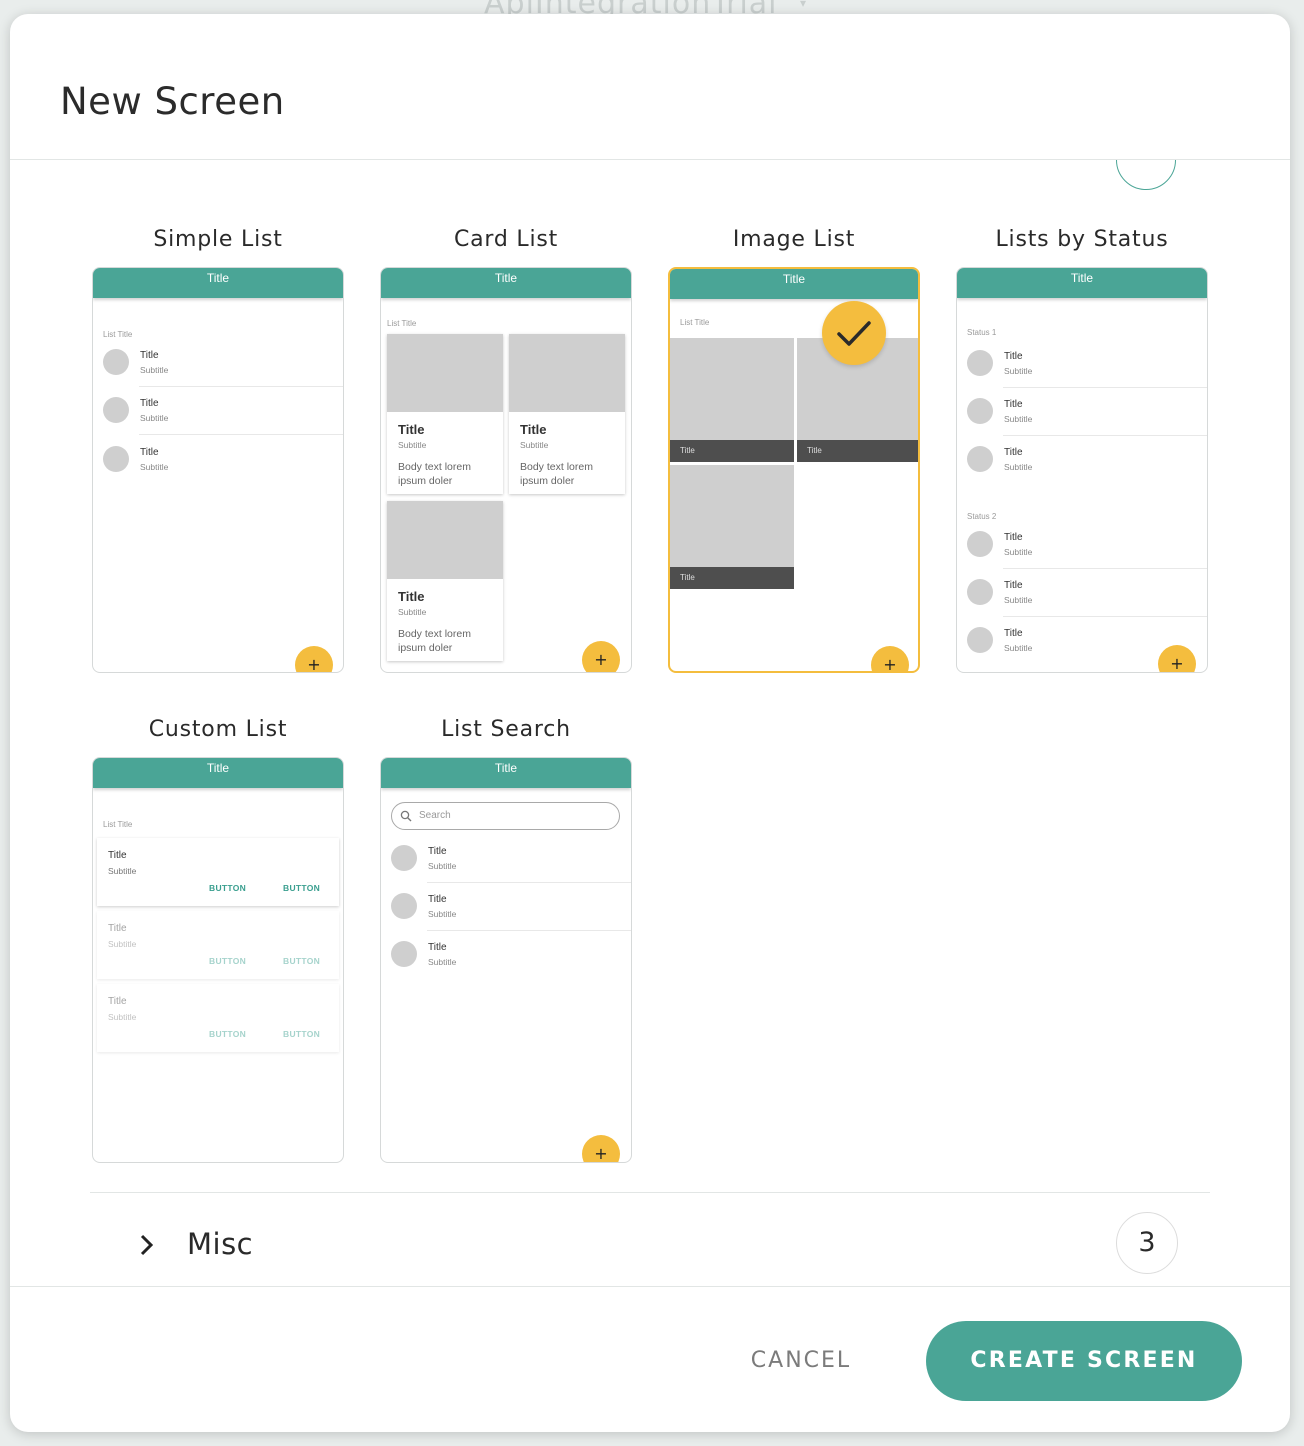 Image resolution: width=1304 pixels, height=1446 pixels. I want to click on template-label-list-search: List Search, so click(506, 729).